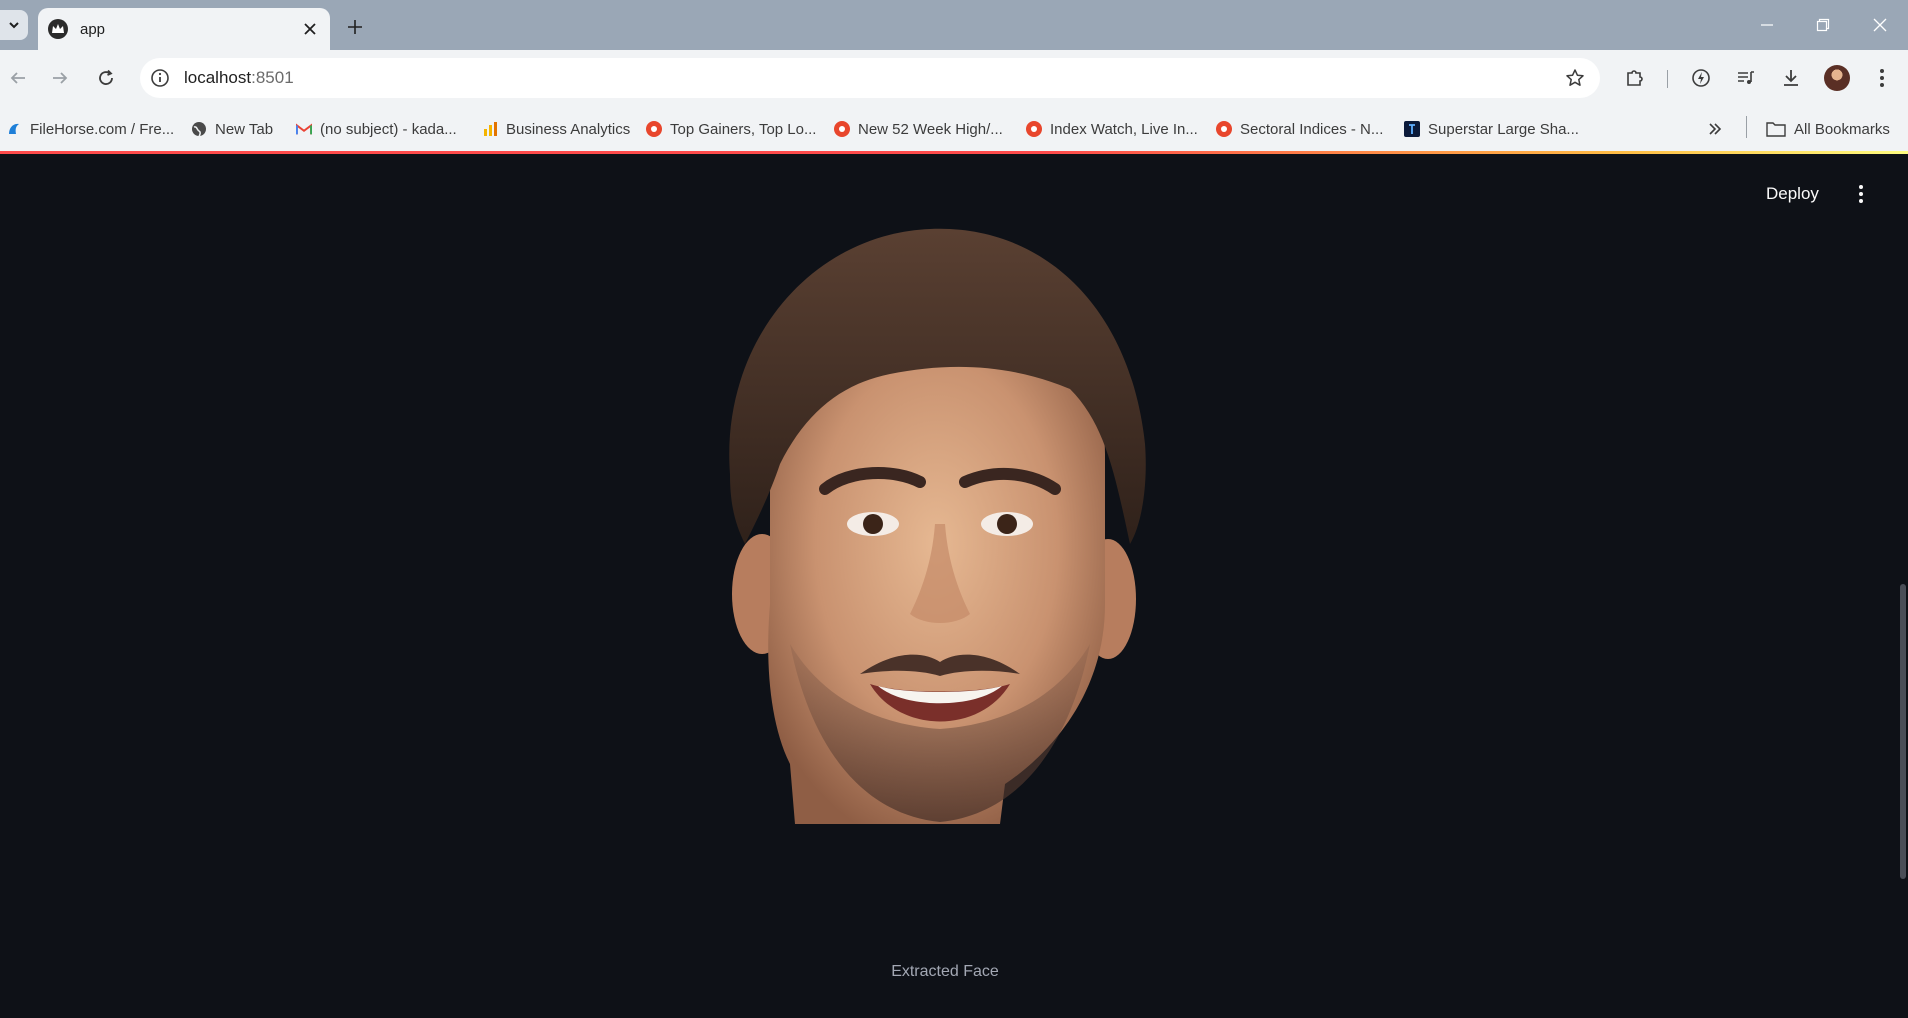 Image resolution: width=1908 pixels, height=1018 pixels. I want to click on star-icon, so click(1575, 77).